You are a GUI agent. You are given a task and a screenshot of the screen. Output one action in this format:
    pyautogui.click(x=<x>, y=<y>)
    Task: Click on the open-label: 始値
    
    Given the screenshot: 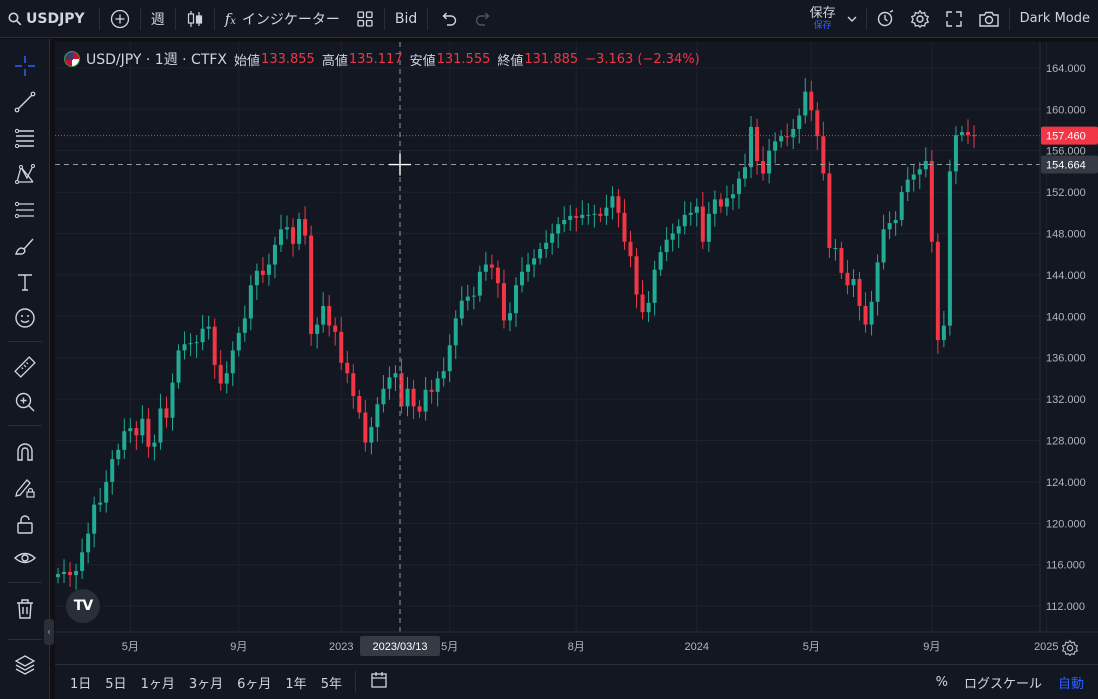 What is the action you would take?
    pyautogui.click(x=247, y=61)
    